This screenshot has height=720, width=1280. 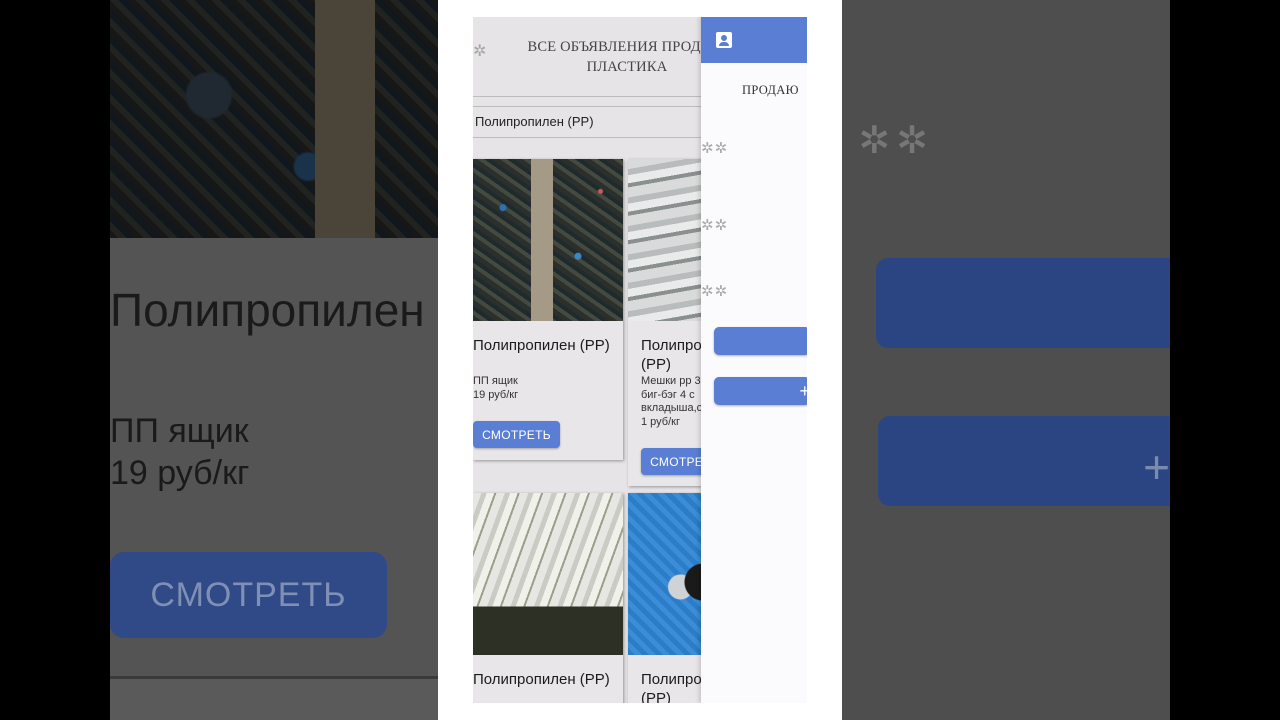 What do you see at coordinates (896, 141) in the screenshot?
I see `background-spinner-icon: ✲✲` at bounding box center [896, 141].